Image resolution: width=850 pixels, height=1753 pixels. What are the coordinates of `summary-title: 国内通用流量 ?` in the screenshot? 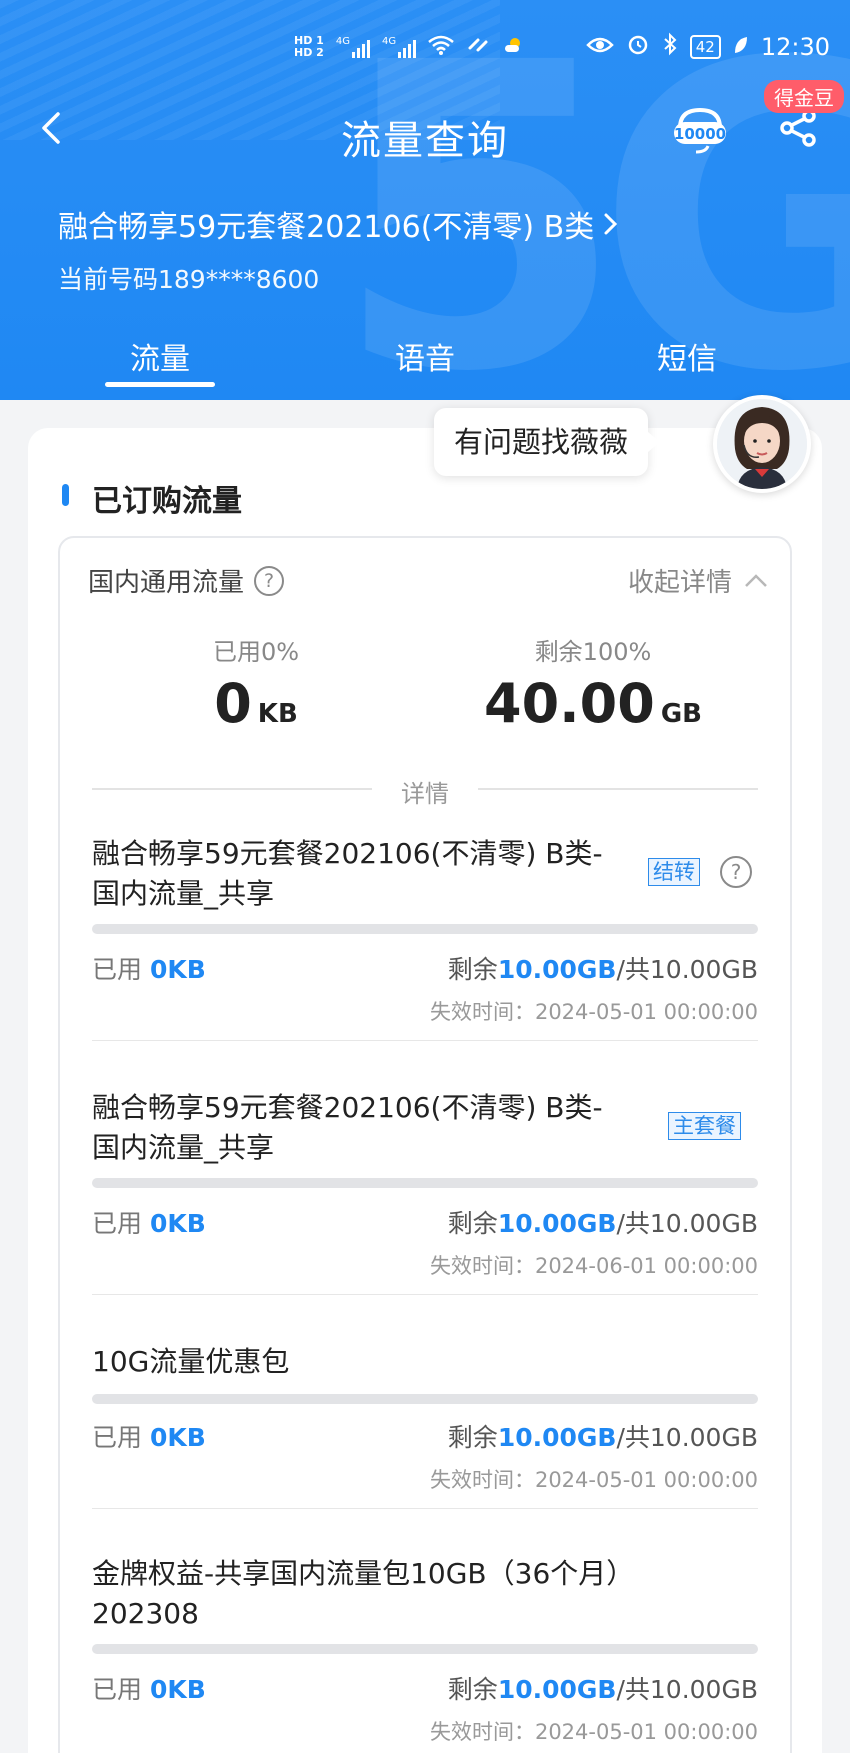 It's located at (186, 580).